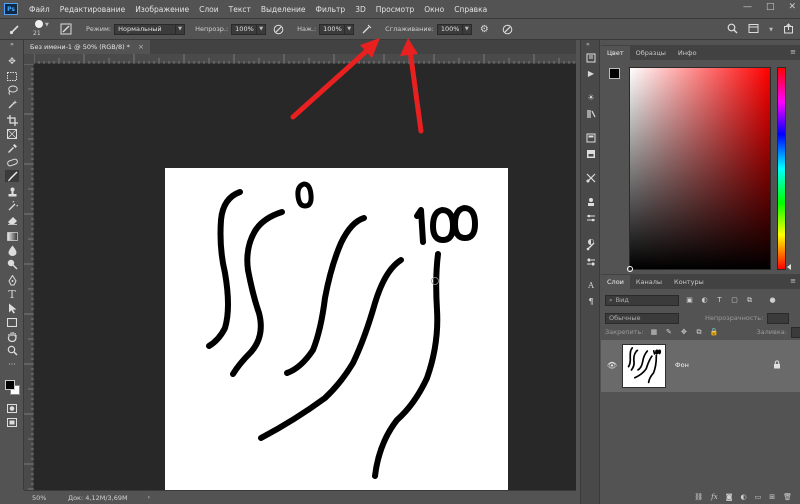  What do you see at coordinates (12, 236) in the screenshot?
I see `gradient-tool-icon` at bounding box center [12, 236].